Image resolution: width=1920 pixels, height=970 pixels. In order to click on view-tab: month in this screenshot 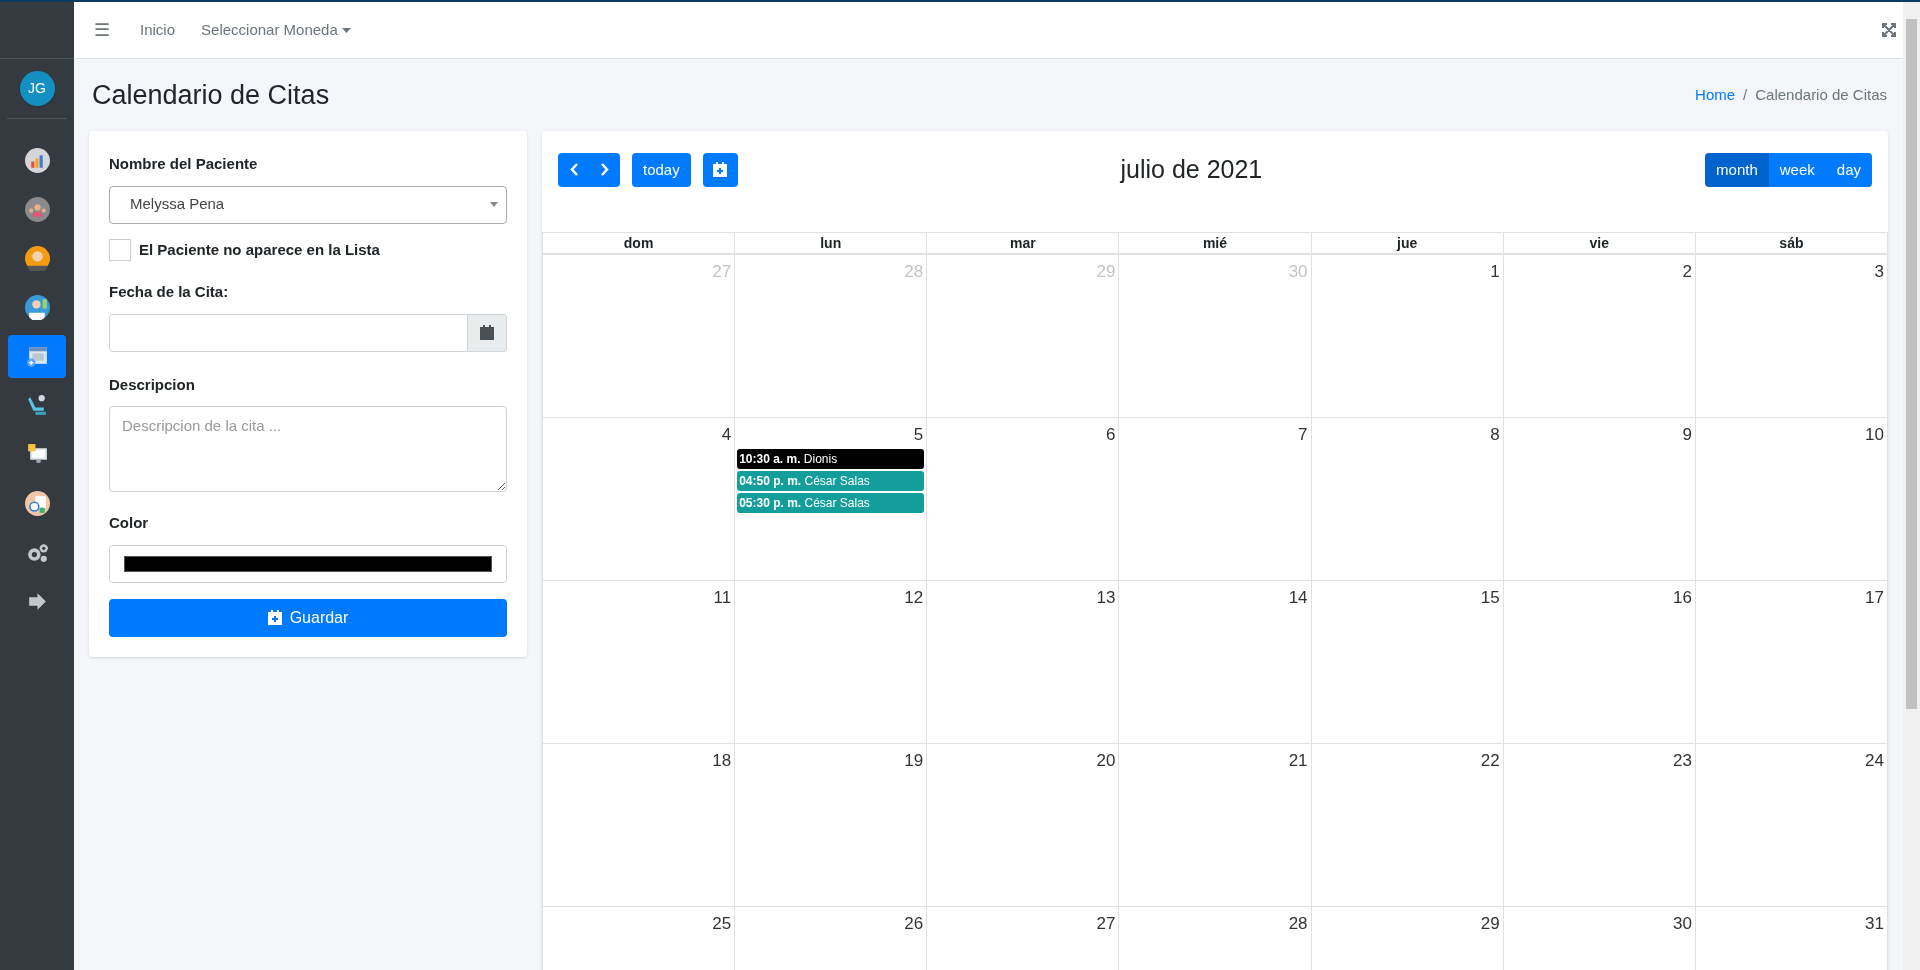, I will do `click(1737, 169)`.